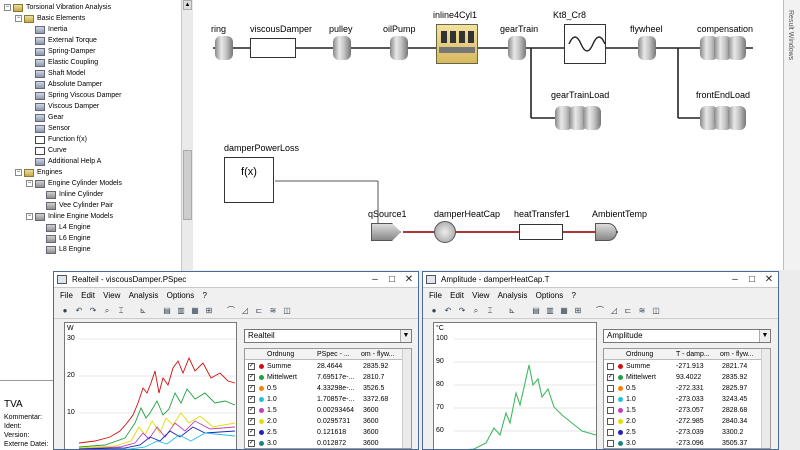 This screenshot has width=800, height=450. Describe the element at coordinates (63, 161) in the screenshot. I see `tree-item: Additional Help A` at that location.